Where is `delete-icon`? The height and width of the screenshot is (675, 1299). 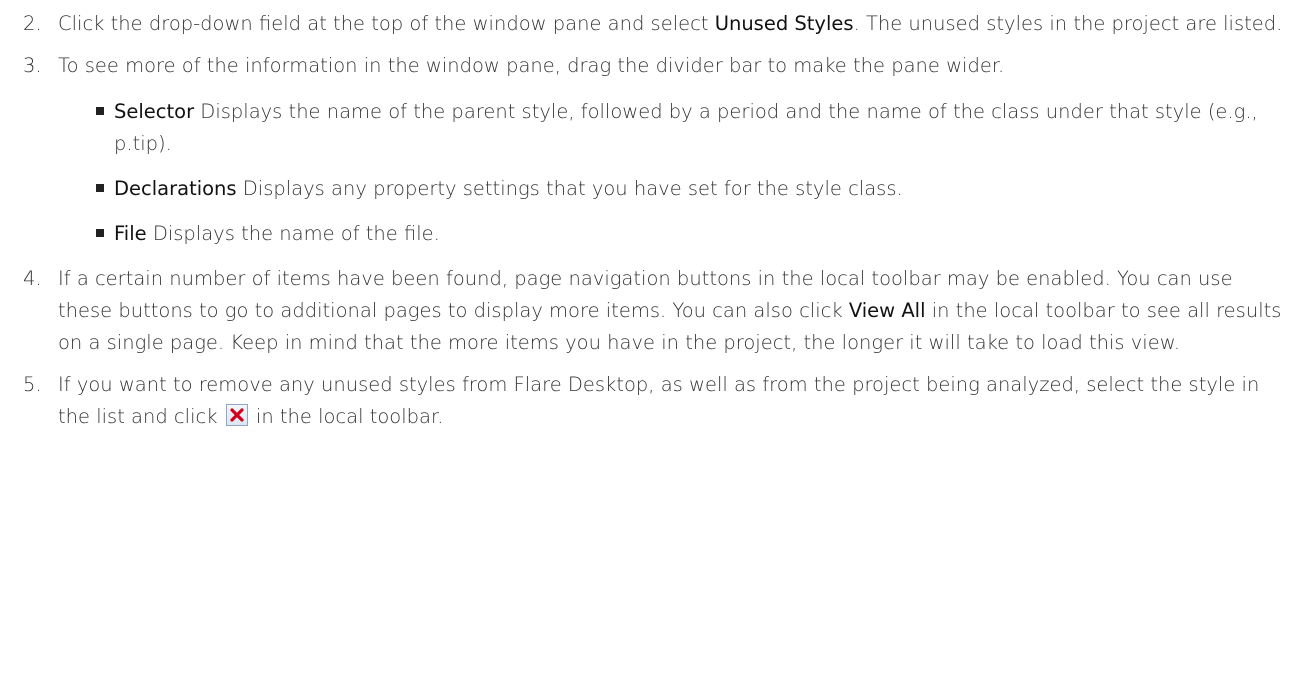
delete-icon is located at coordinates (236, 415).